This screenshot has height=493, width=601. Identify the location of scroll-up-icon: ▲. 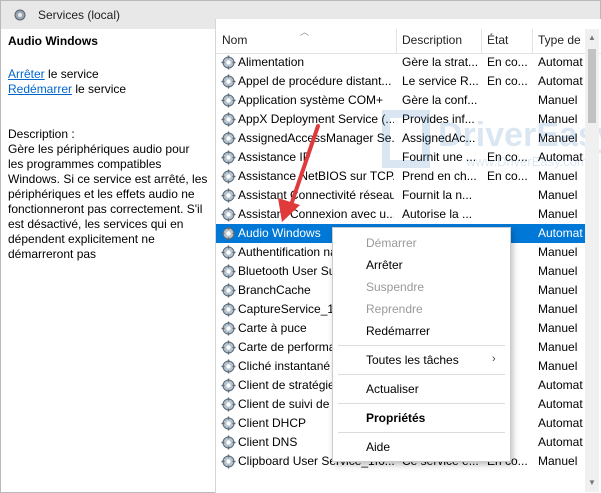
(592, 37).